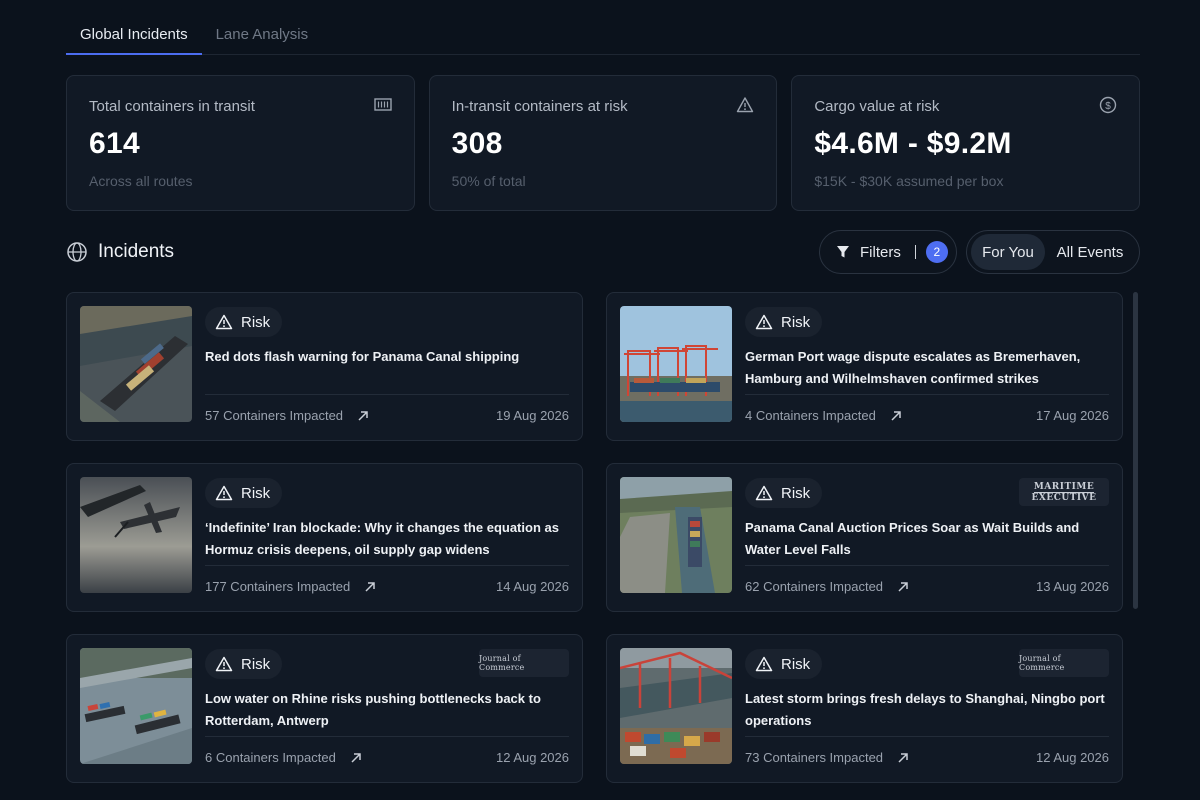 The height and width of the screenshot is (800, 1200). Describe the element at coordinates (810, 415) in the screenshot. I see `containers-impacted-text: 4 Containers Impacted` at that location.